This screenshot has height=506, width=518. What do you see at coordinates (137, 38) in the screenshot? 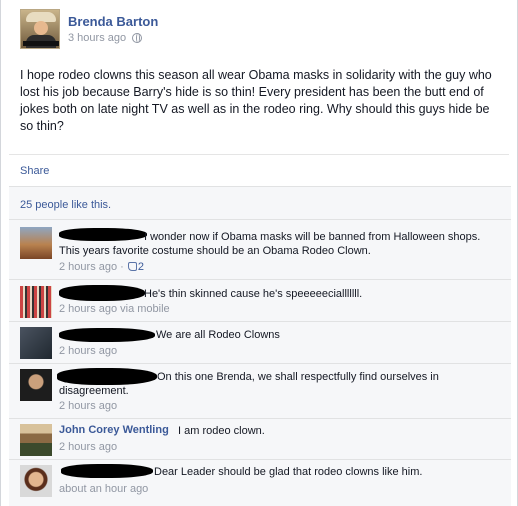
I see `globe-icon` at bounding box center [137, 38].